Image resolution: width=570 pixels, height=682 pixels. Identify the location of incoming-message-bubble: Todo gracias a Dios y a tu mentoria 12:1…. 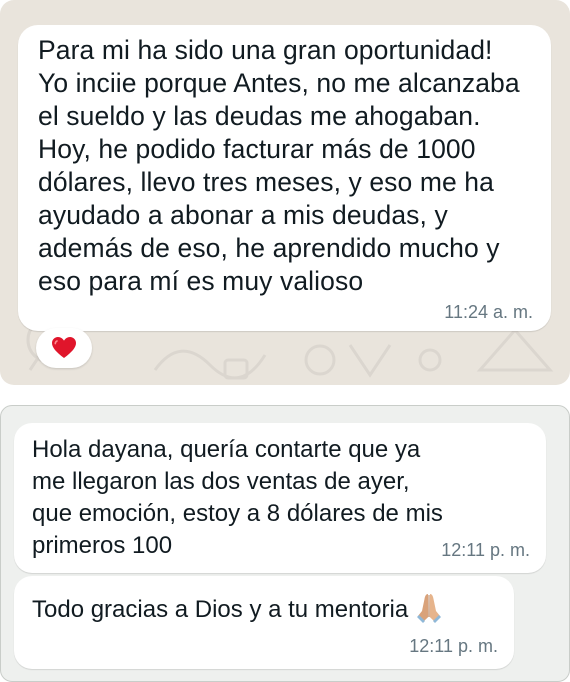
(264, 622).